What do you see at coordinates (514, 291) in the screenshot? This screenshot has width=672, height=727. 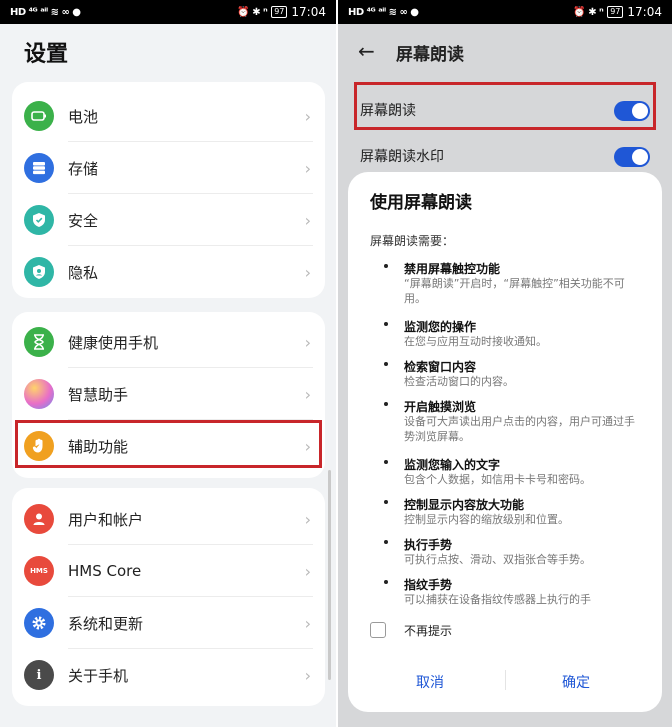 I see `permission-desc: “屏幕朗读”开启时，“屏幕触控”相关功能不可用。` at bounding box center [514, 291].